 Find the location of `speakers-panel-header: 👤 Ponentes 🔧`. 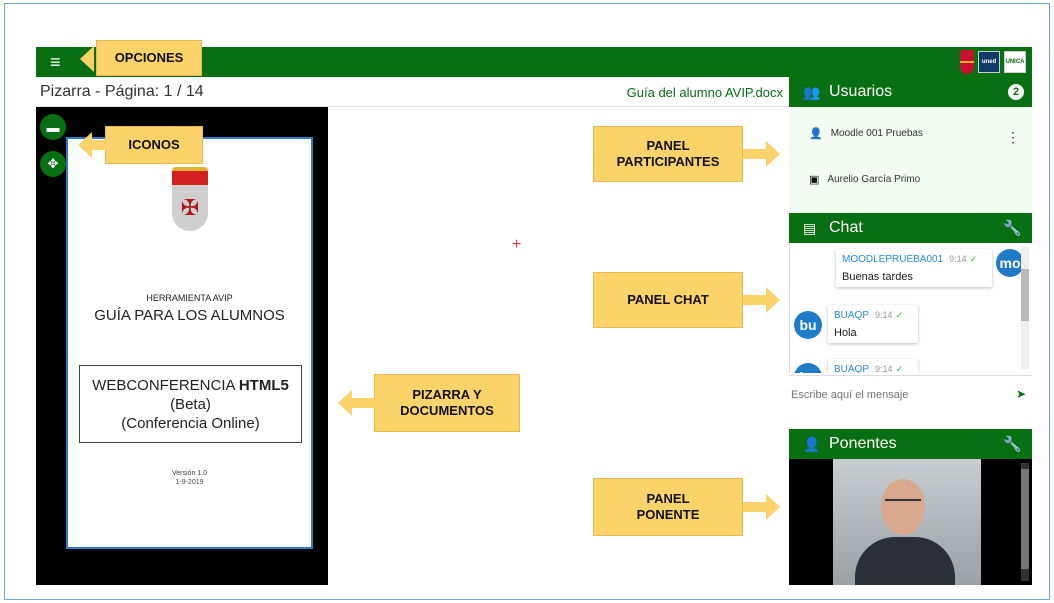

speakers-panel-header: 👤 Ponentes 🔧 is located at coordinates (910, 444).